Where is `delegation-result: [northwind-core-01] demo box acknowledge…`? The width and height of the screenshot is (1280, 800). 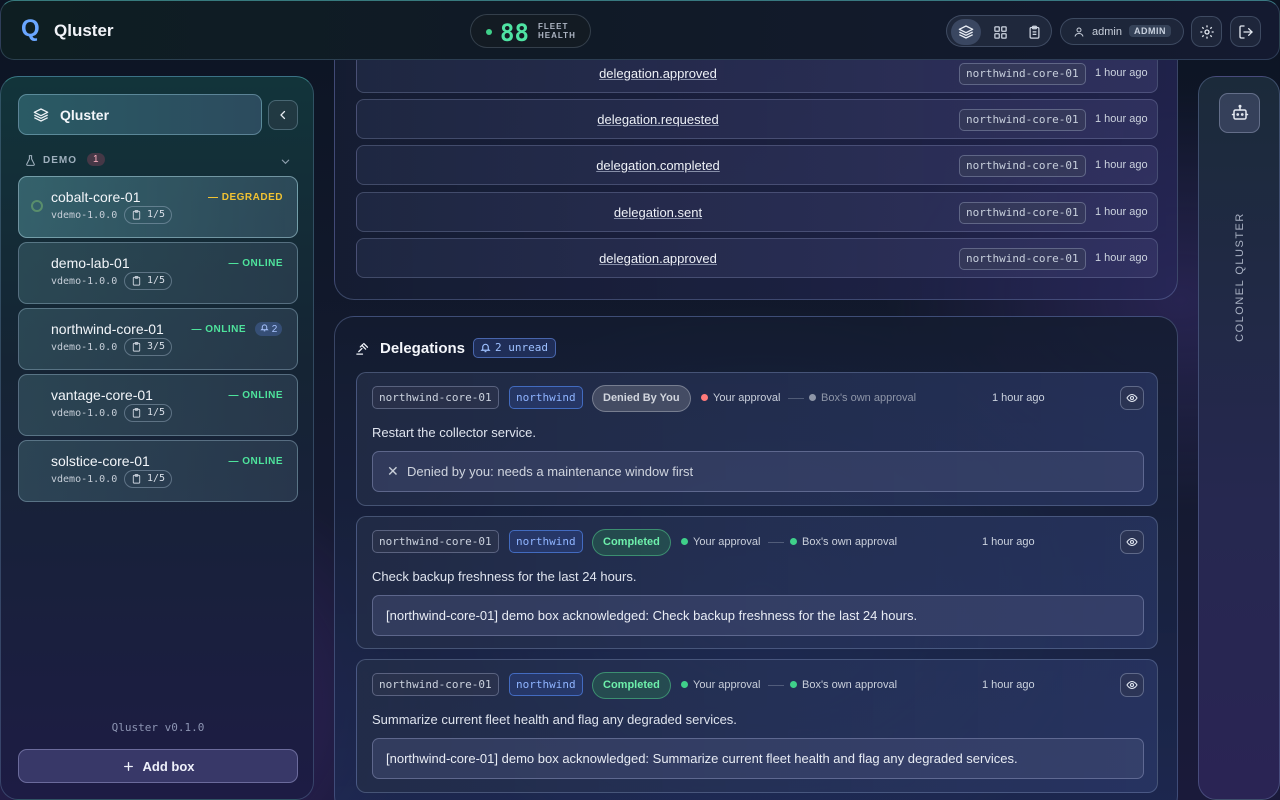 delegation-result: [northwind-core-01] demo box acknowledge… is located at coordinates (758, 615).